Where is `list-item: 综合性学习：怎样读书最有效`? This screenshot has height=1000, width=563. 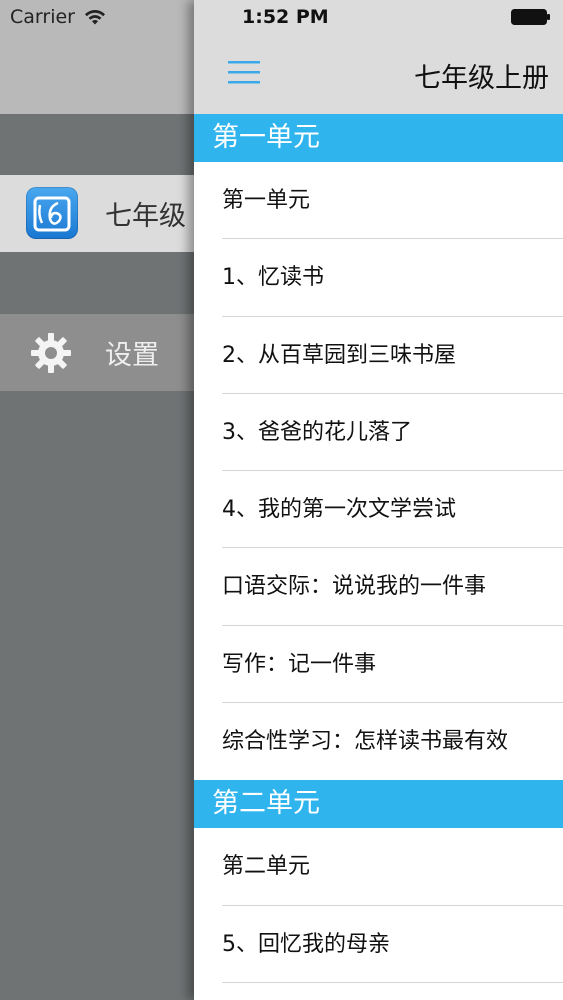
list-item: 综合性学习：怎样读书最有效 is located at coordinates (378, 741).